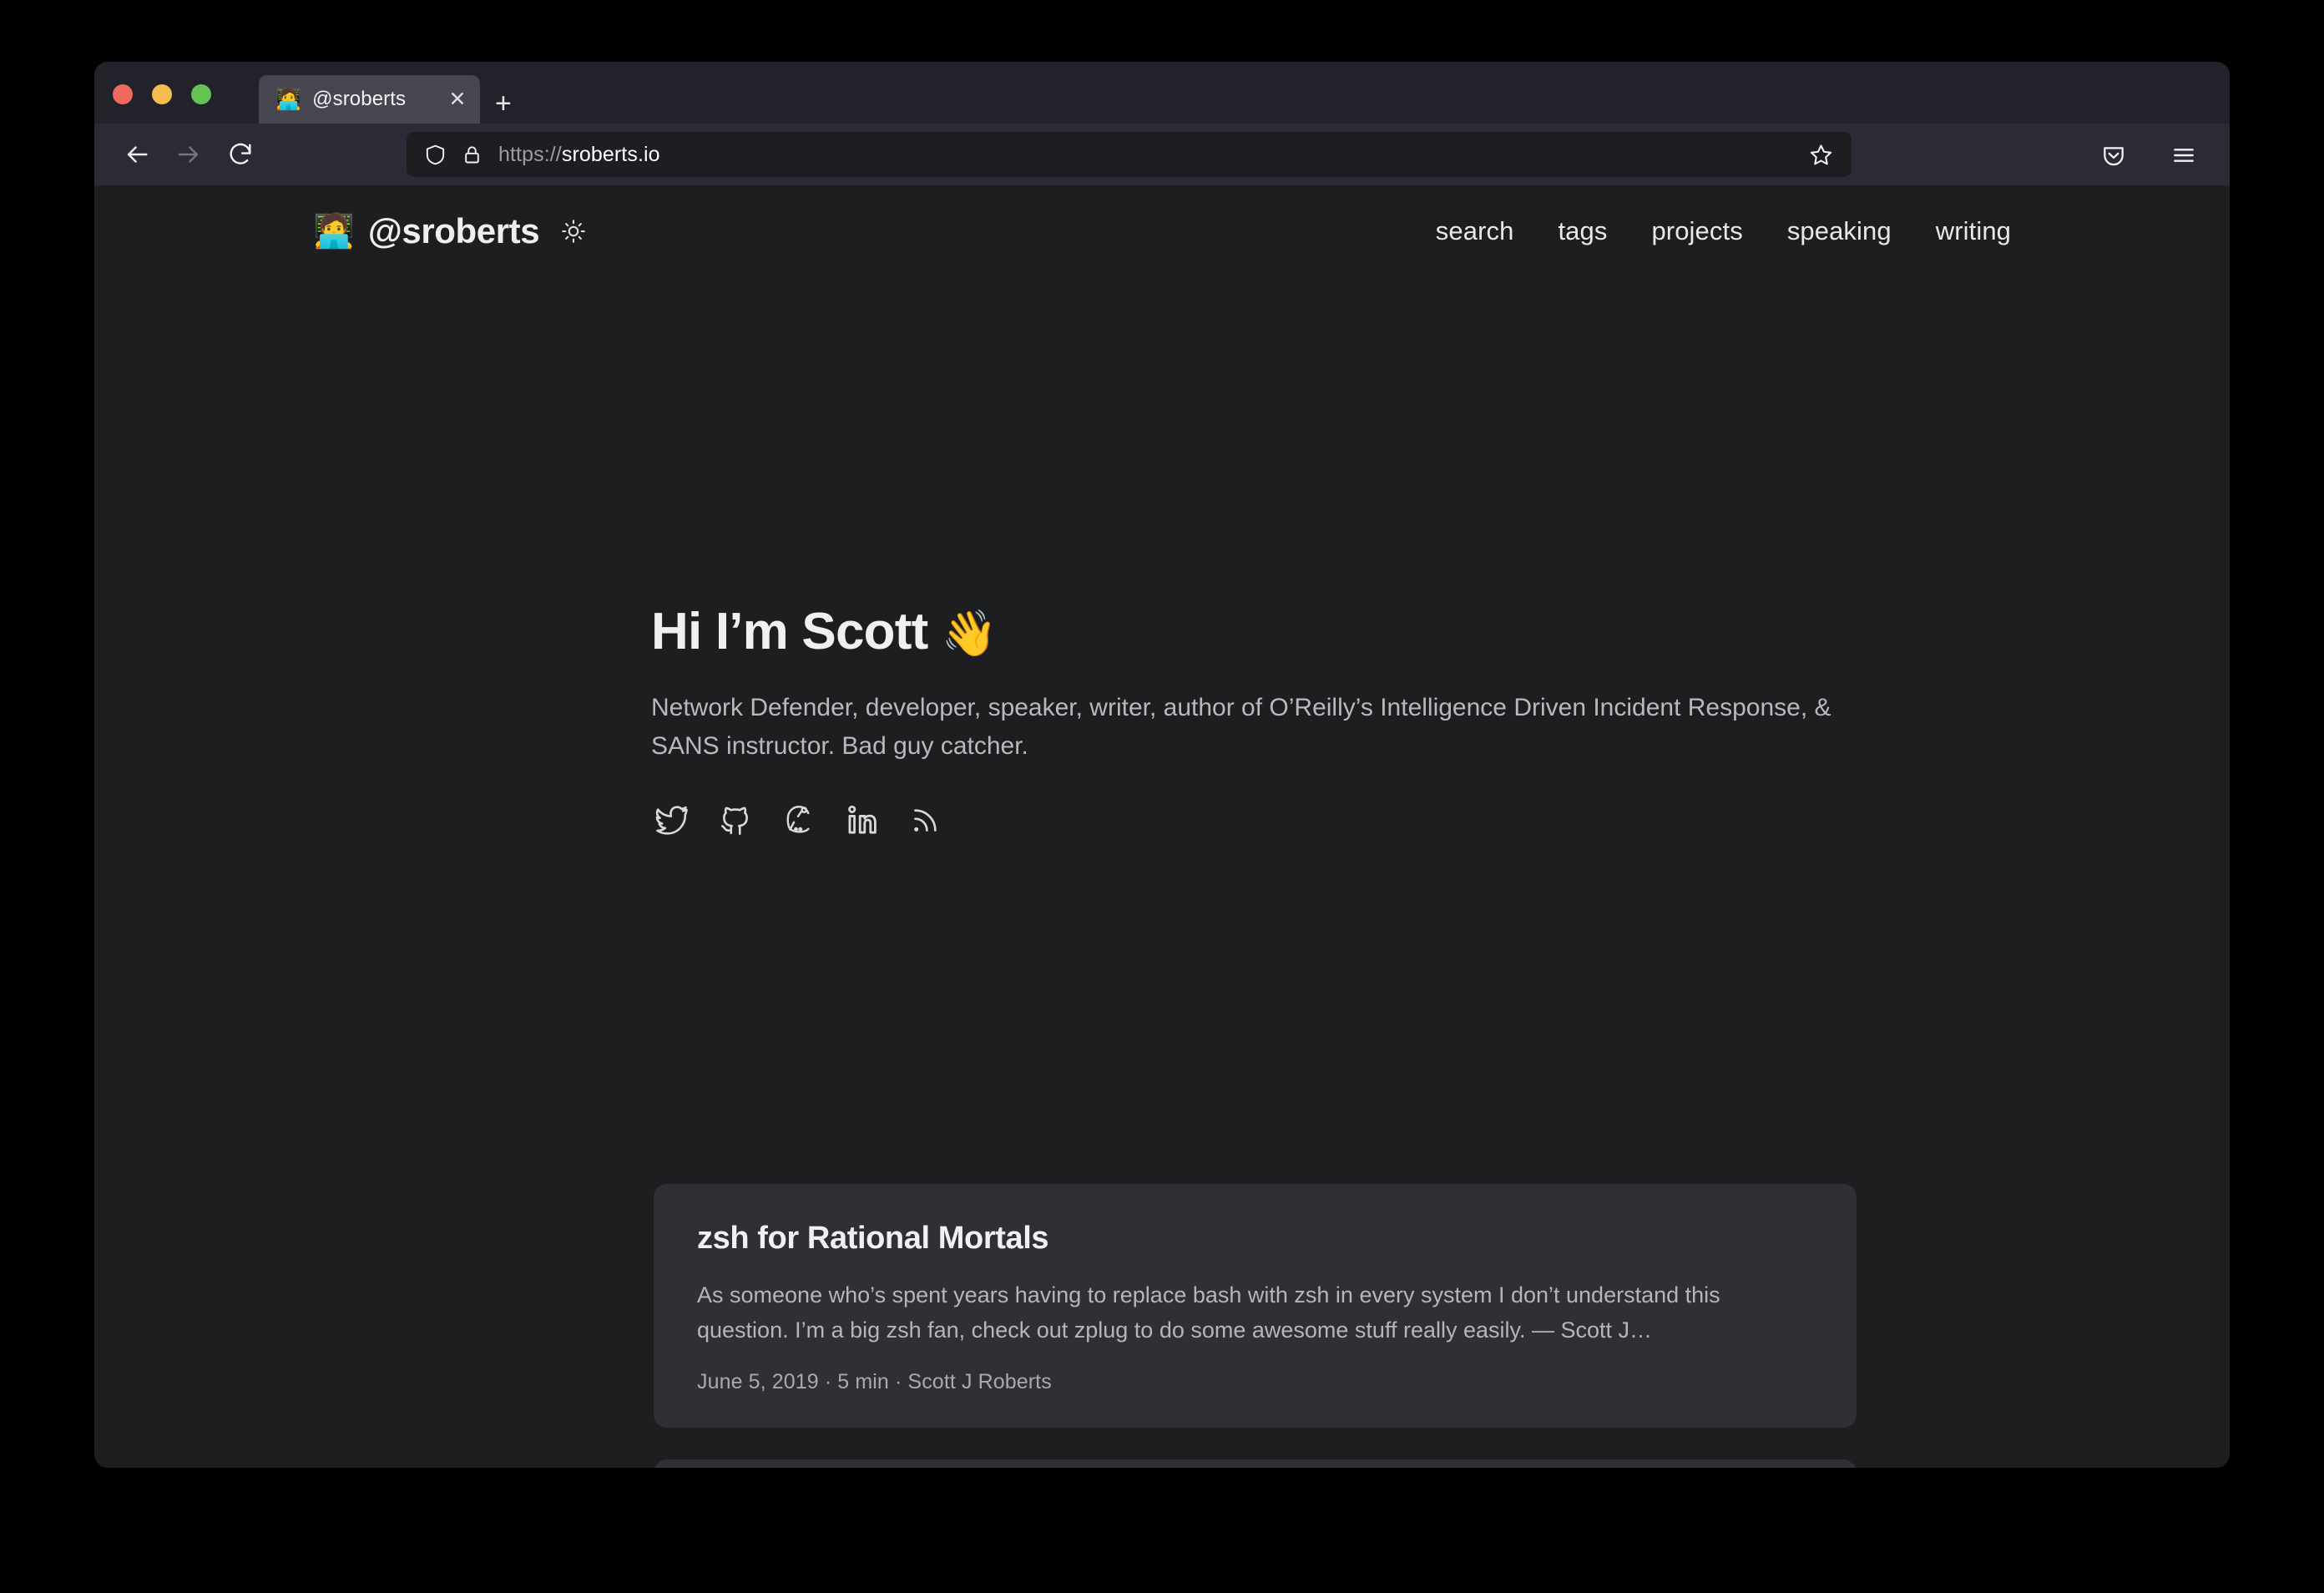 The width and height of the screenshot is (2324, 1593). Describe the element at coordinates (610, 154) in the screenshot. I see `url-host: sroberts.io` at that location.